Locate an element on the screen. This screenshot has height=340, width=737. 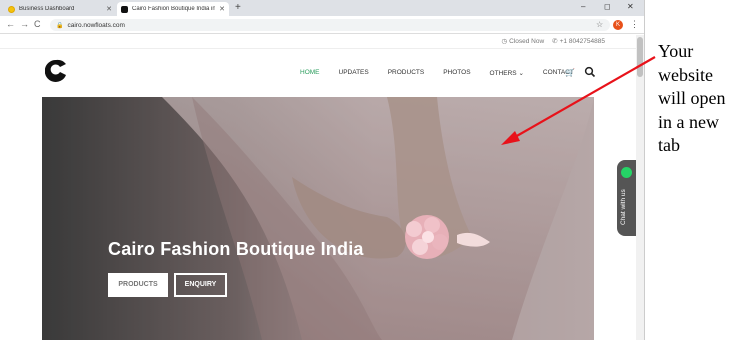
nav-others: OTHERS ⌄ is located at coordinates (507, 73).